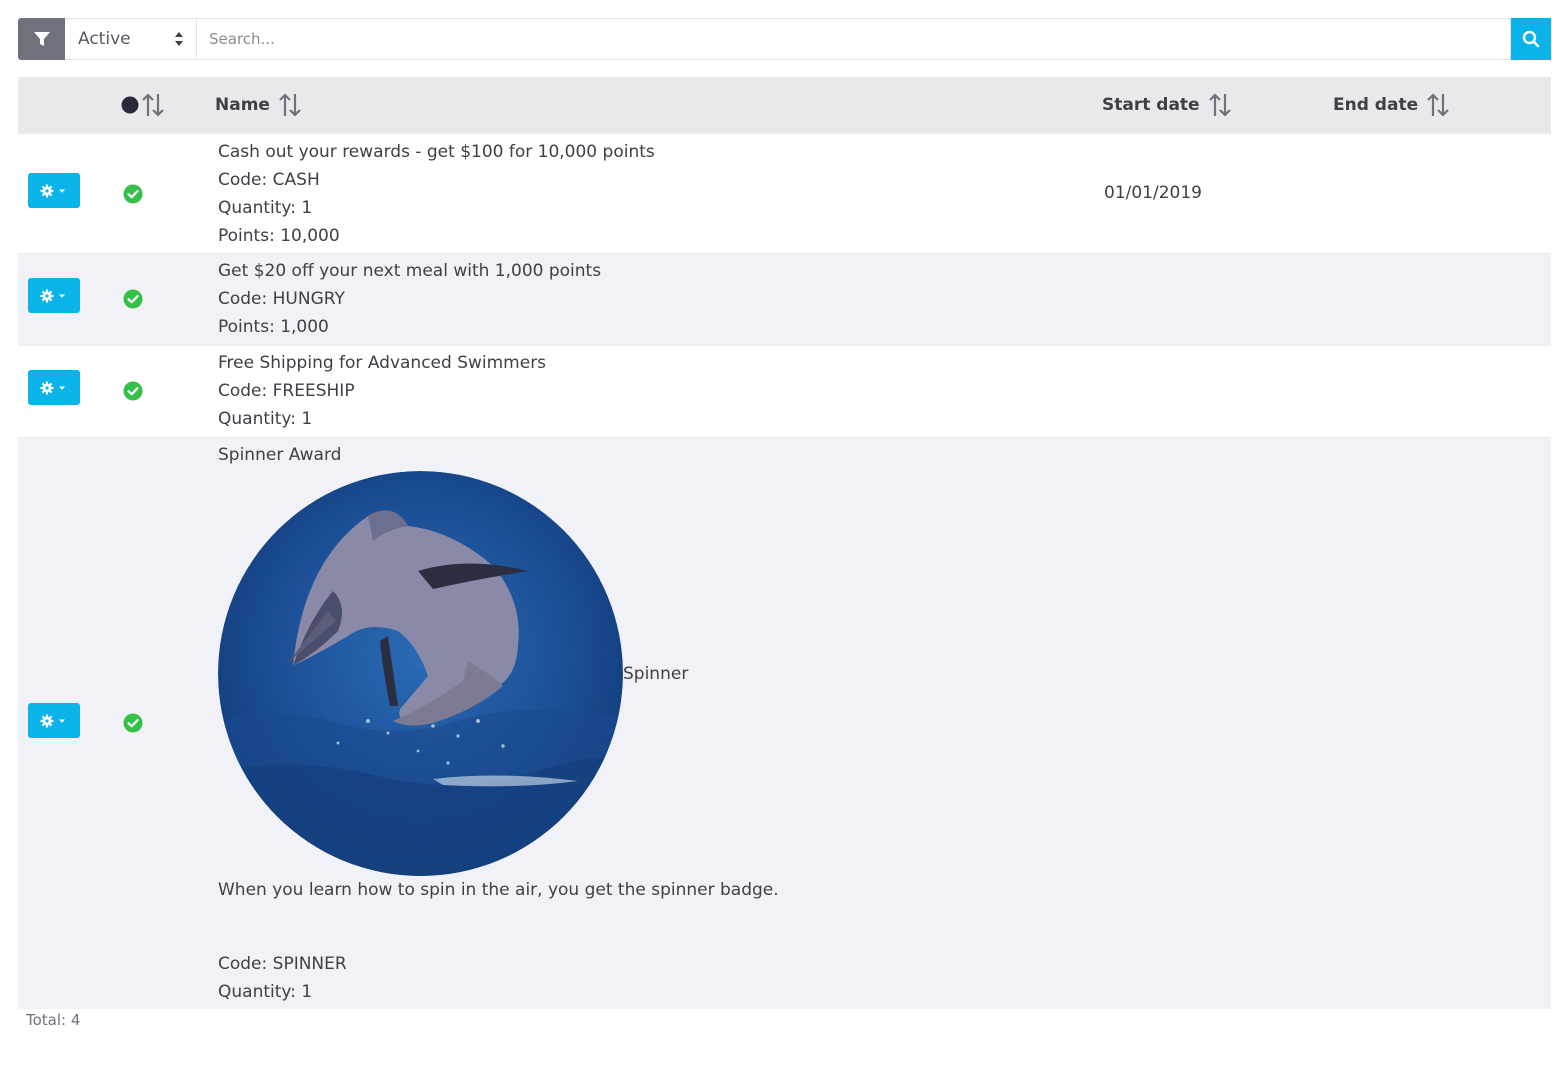  What do you see at coordinates (104, 39) in the screenshot?
I see `status-select-value: Active` at bounding box center [104, 39].